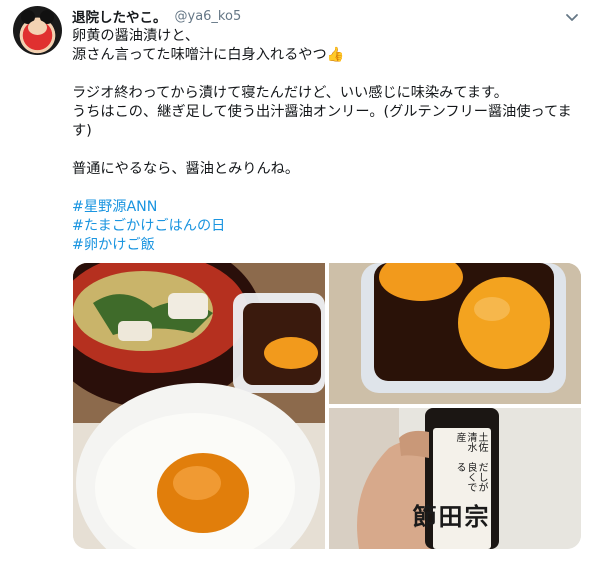 This screenshot has width=595, height=569. What do you see at coordinates (470, 477) in the screenshot?
I see `bottle-label-text: だしが良くでる` at bounding box center [470, 477].